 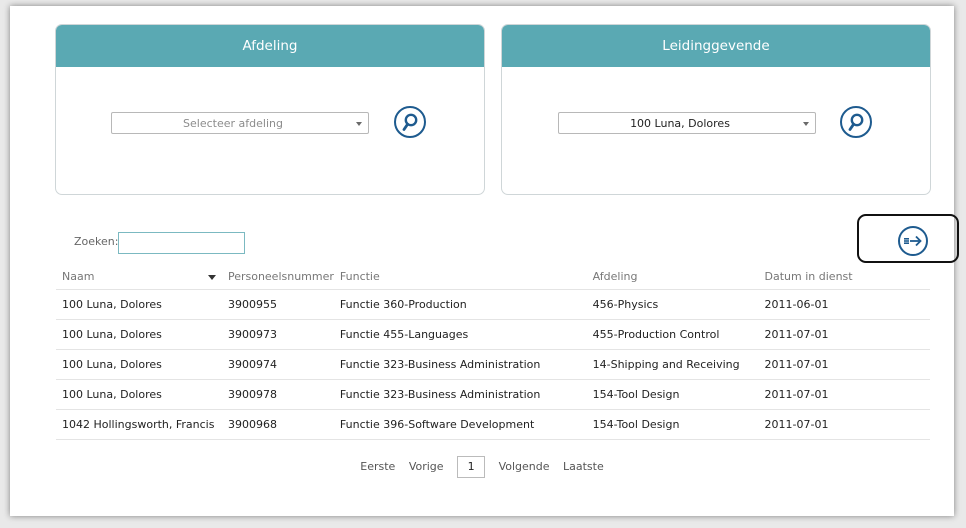 I want to click on pager-last-link: Laatste, so click(x=583, y=466).